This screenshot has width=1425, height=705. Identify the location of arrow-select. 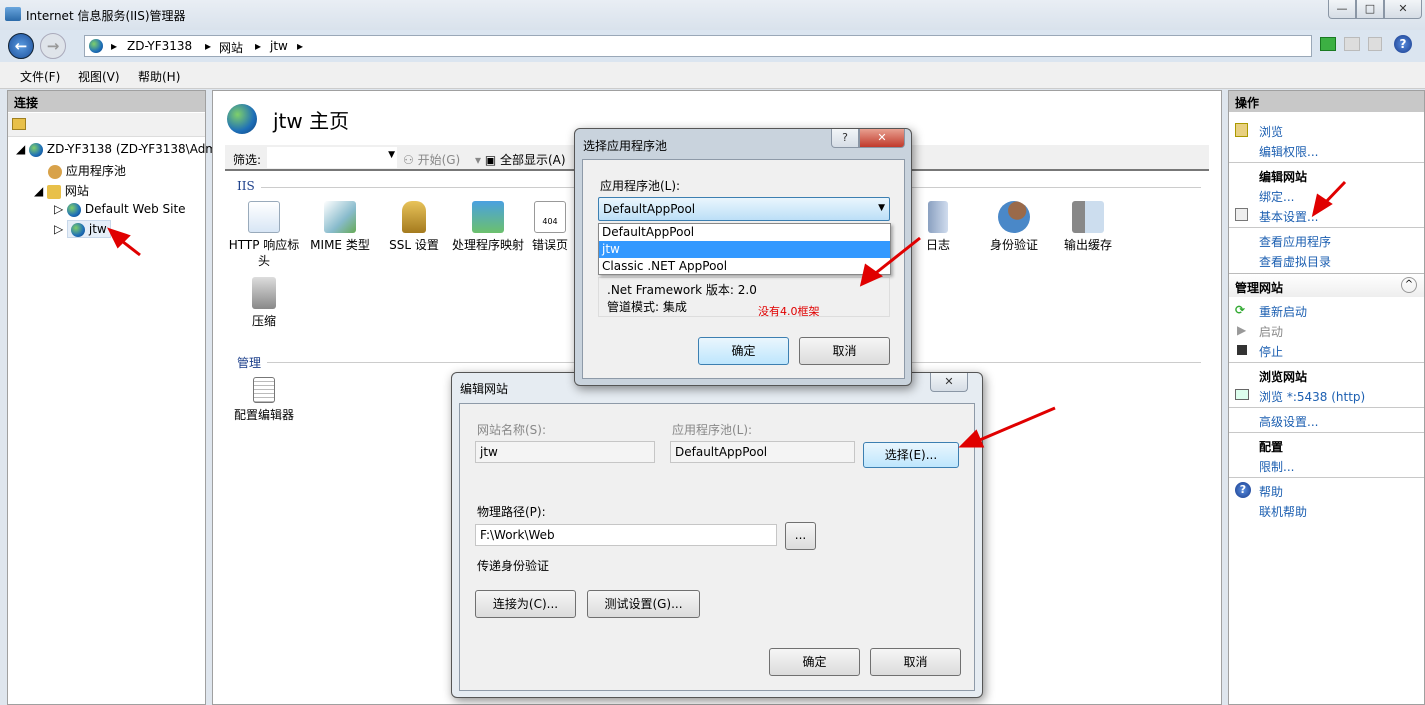
(1015, 425).